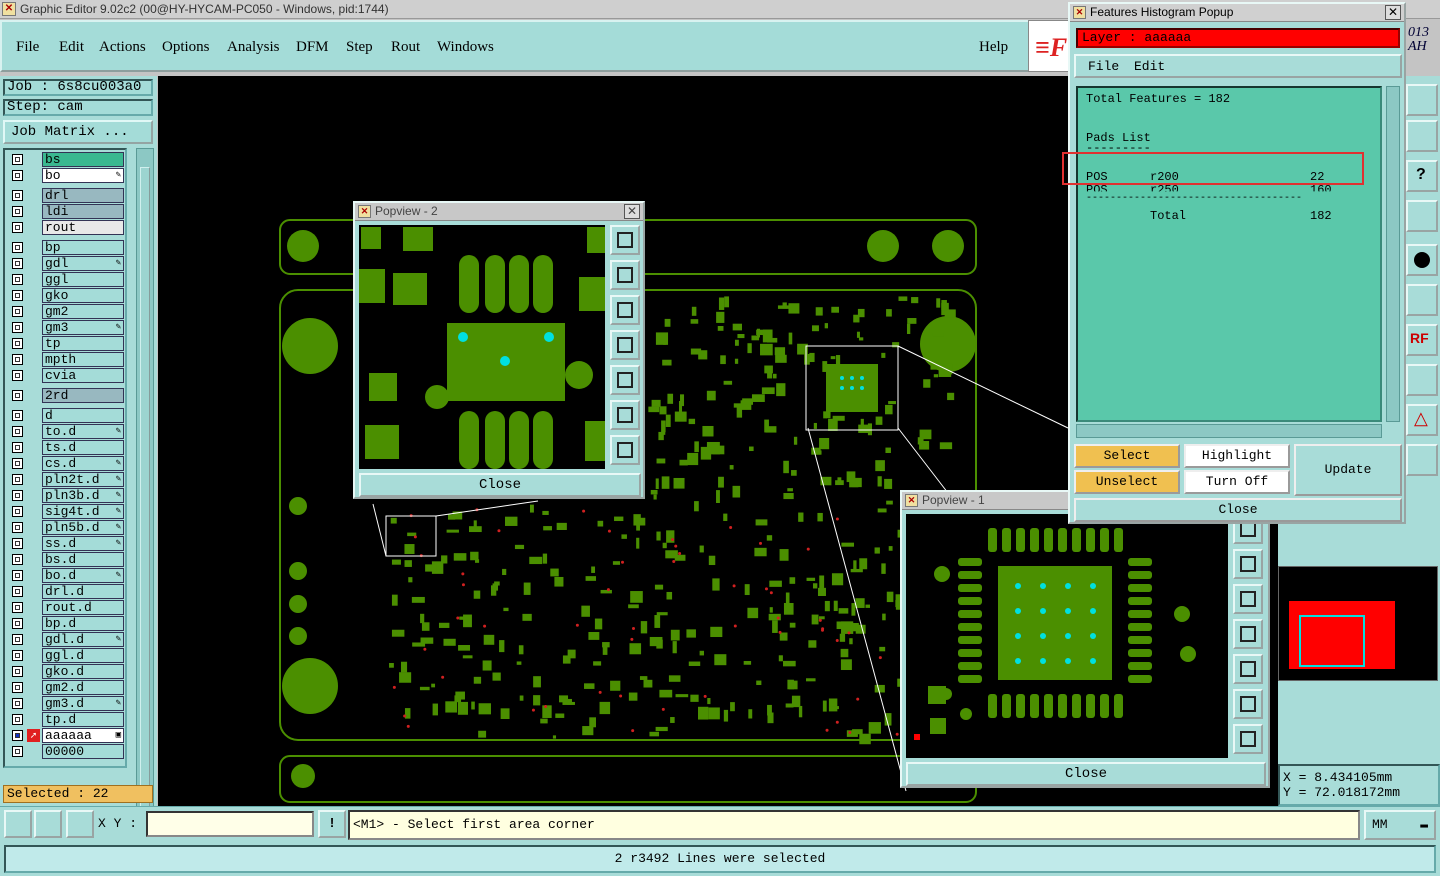 This screenshot has width=1440, height=876. Describe the element at coordinates (83, 719) in the screenshot. I see `layer-name: tp.d` at that location.